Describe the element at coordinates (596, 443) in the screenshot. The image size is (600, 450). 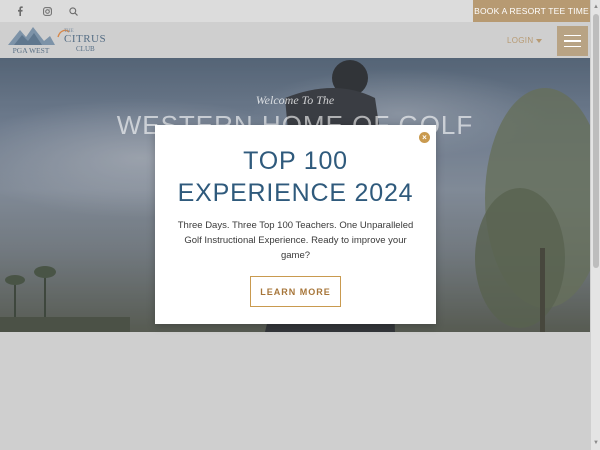
I see `scroll-down-arrow-icon: ▼` at that location.